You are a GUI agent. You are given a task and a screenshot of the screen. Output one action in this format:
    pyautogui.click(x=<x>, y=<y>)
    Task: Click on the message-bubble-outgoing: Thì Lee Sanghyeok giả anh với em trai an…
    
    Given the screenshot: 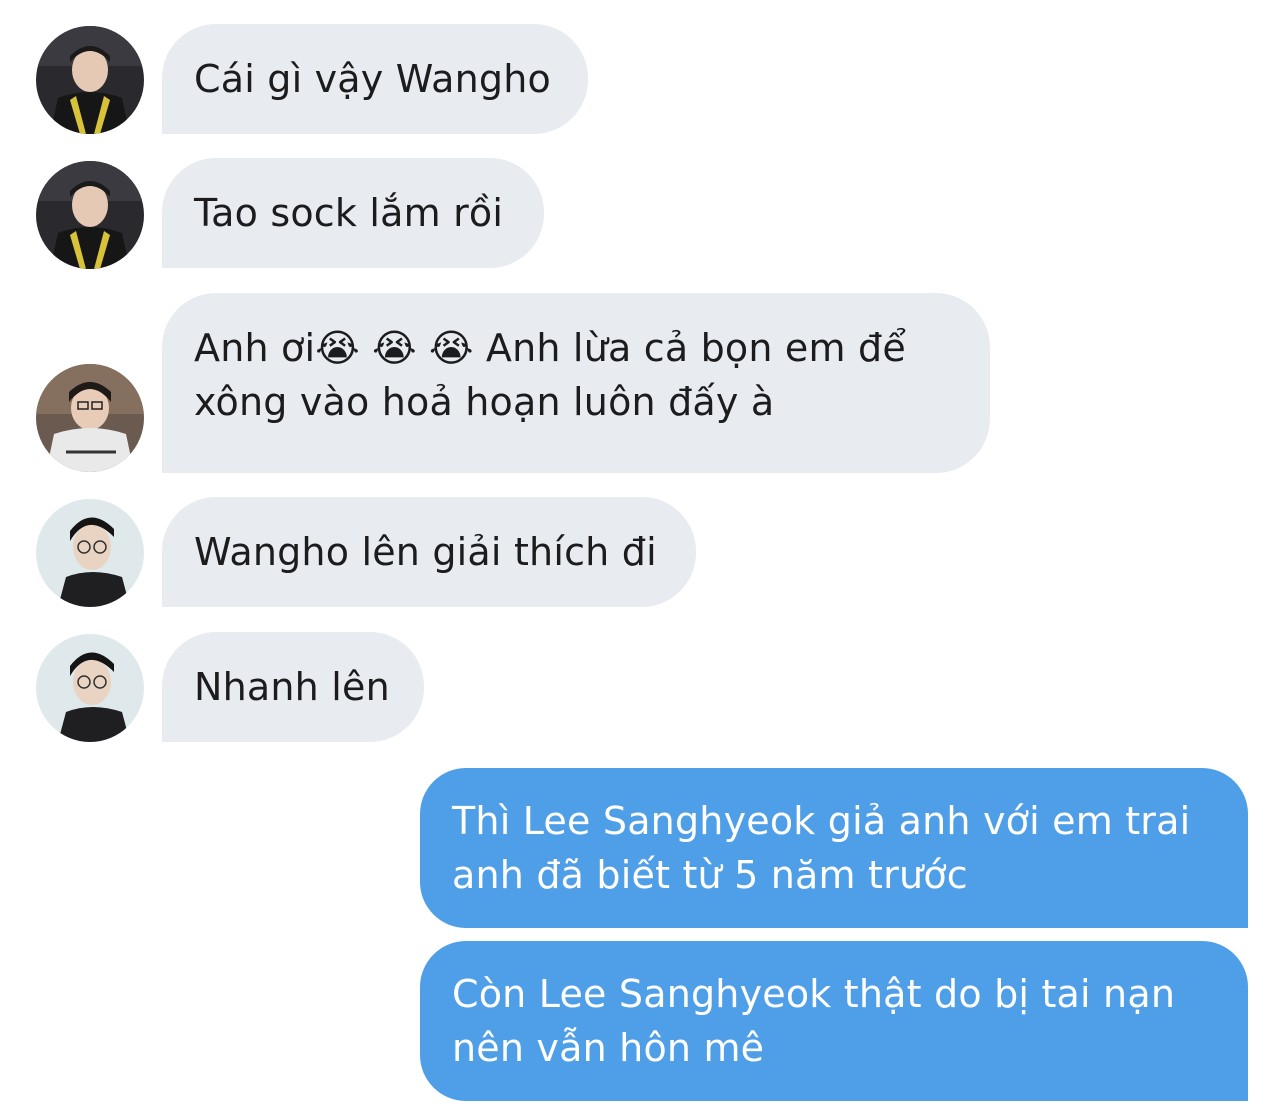 What is the action you would take?
    pyautogui.click(x=834, y=848)
    